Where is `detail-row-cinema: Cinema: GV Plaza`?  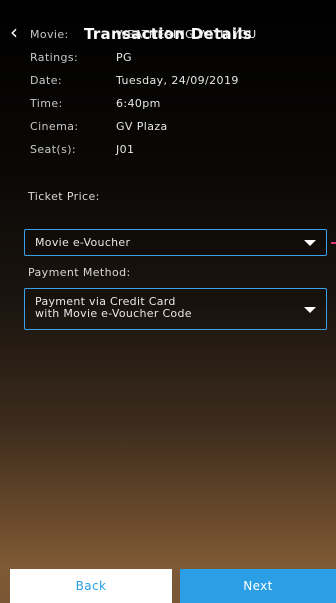
detail-row-cinema: Cinema: GV Plaza is located at coordinates (180, 127).